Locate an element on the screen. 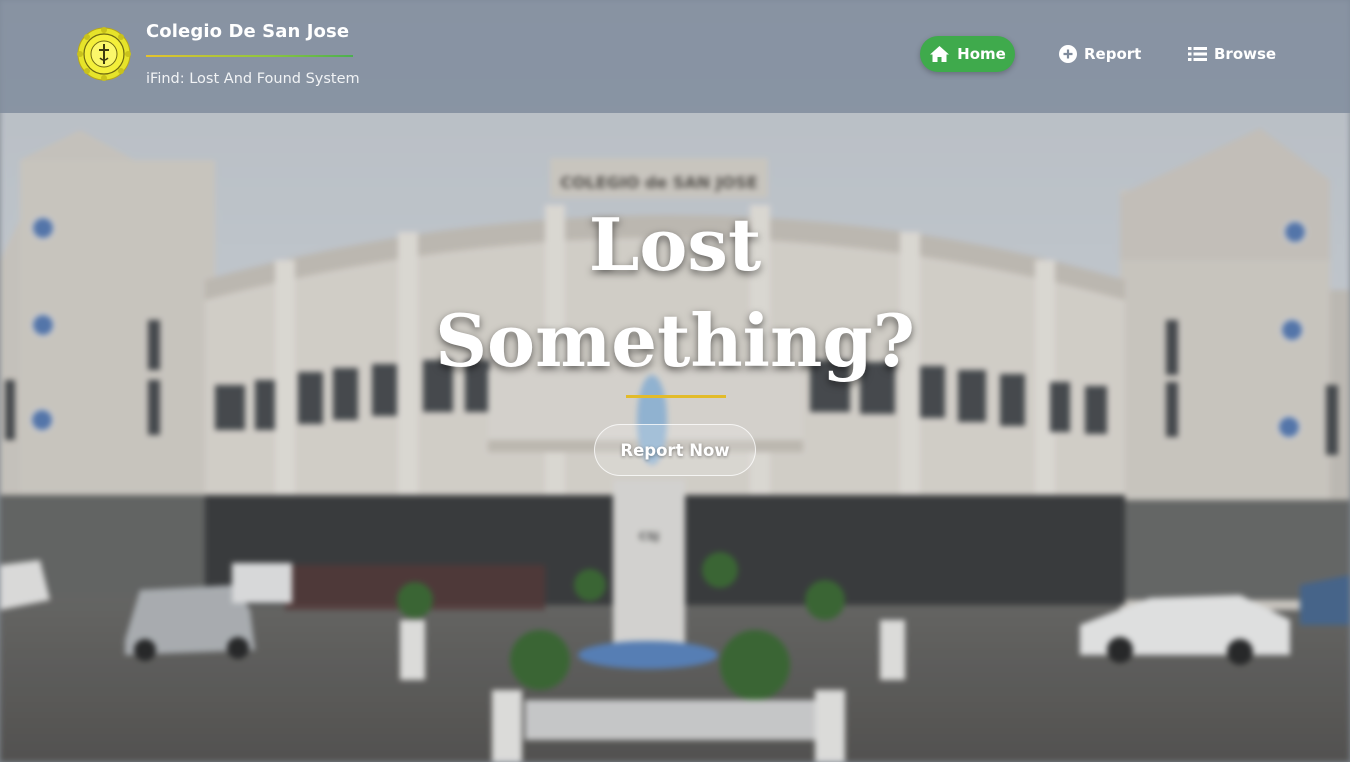  plus-circle-icon is located at coordinates (1068, 54).